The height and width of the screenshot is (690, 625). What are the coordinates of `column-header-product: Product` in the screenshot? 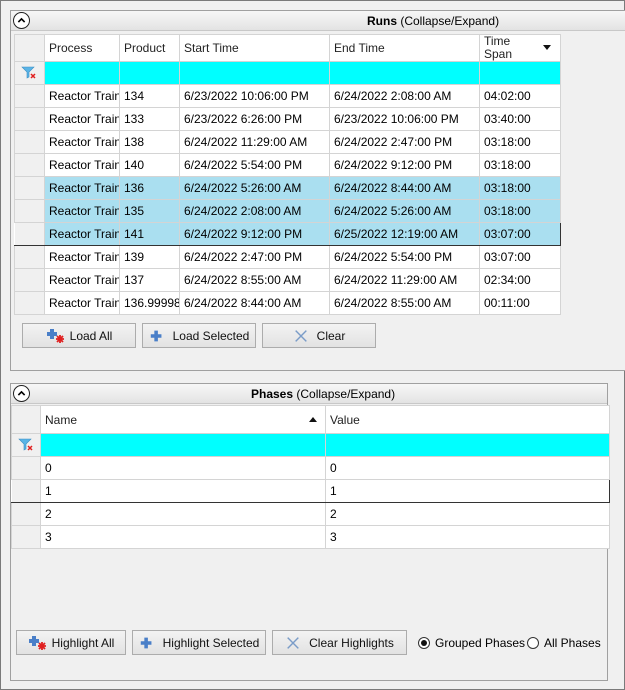 It's located at (149, 48).